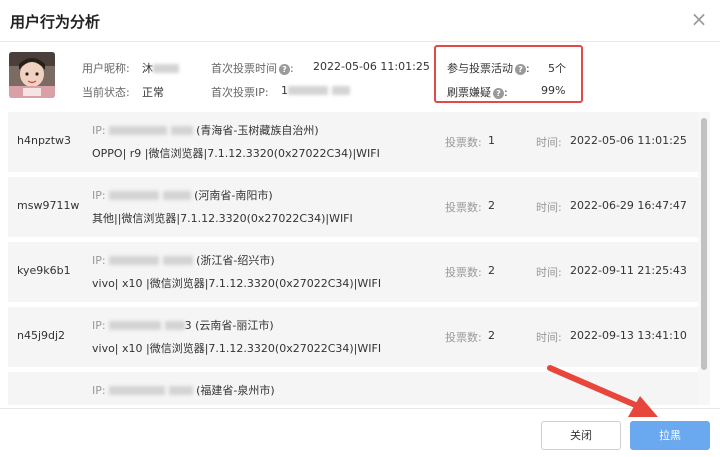 This screenshot has height=457, width=720. What do you see at coordinates (44, 270) in the screenshot?
I see `record-id: kye9k6b1` at bounding box center [44, 270].